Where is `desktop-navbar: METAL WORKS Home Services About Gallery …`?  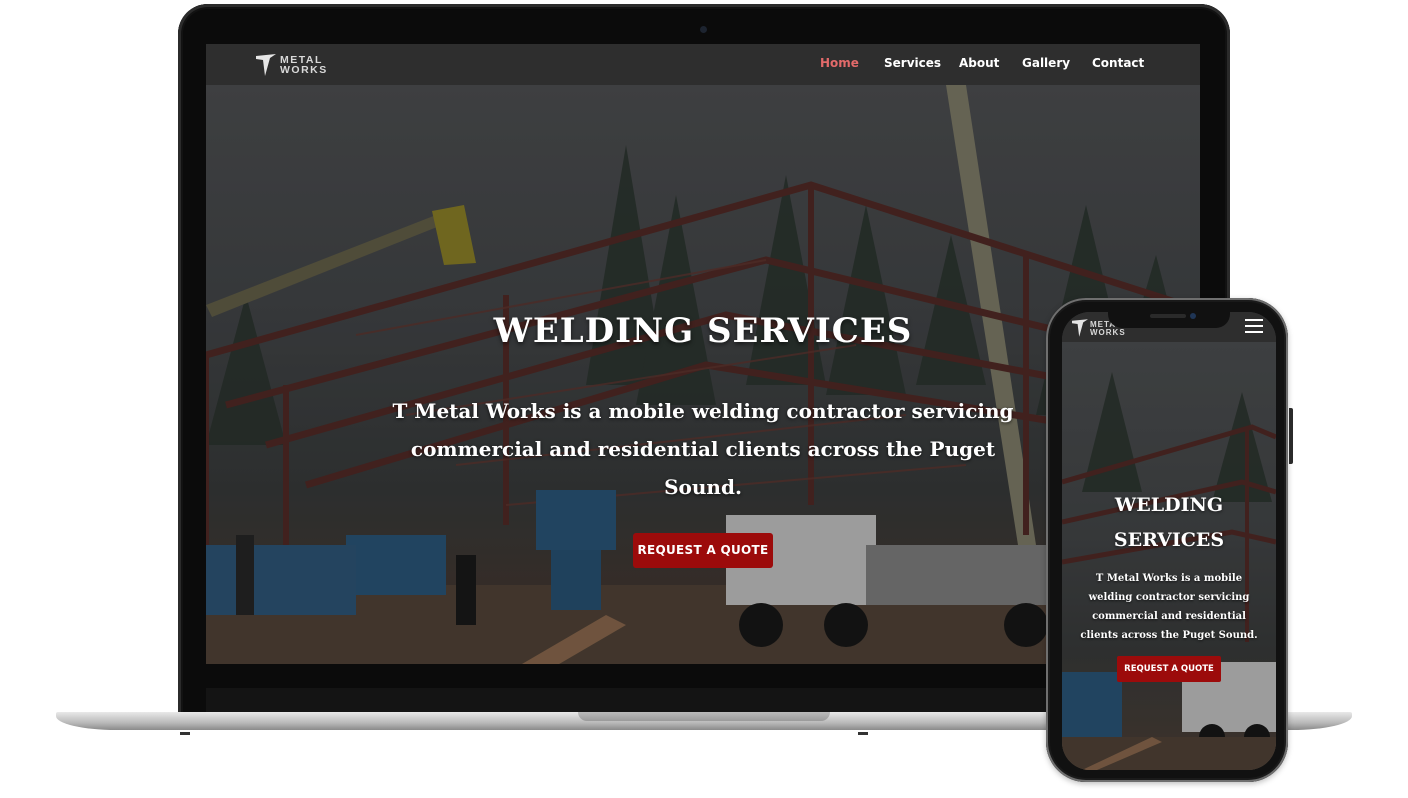 desktop-navbar: METAL WORKS Home Services About Gallery … is located at coordinates (703, 64).